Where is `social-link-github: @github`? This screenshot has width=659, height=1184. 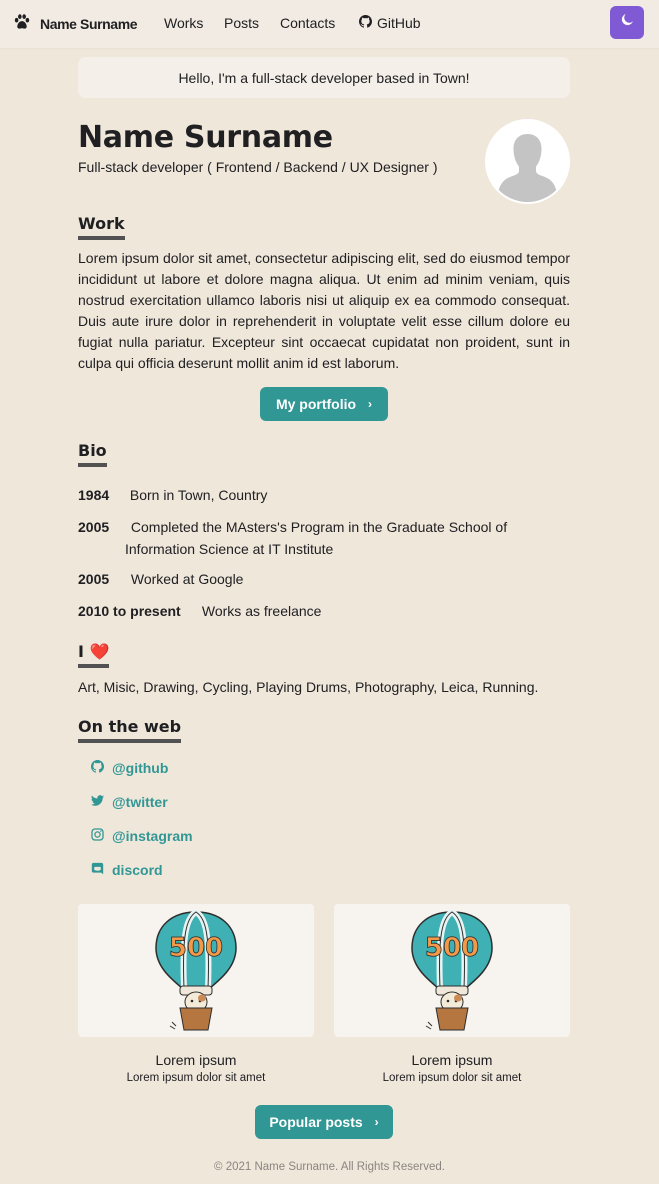
social-link-github: @github is located at coordinates (129, 768).